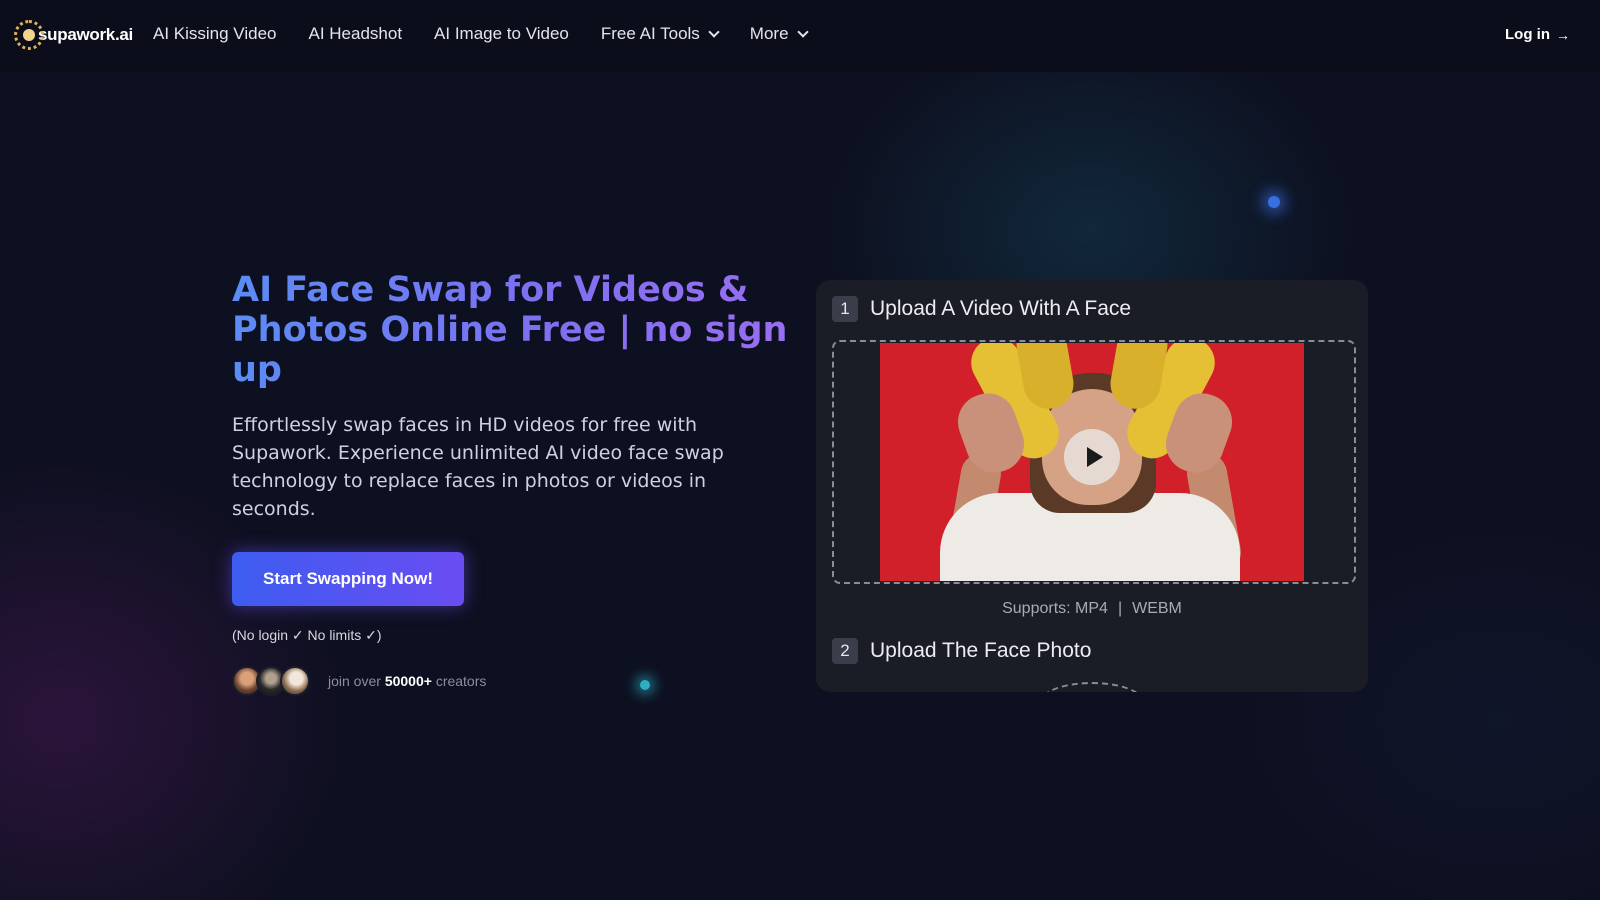  Describe the element at coordinates (29, 35) in the screenshot. I see `sun-dots-logo-icon` at that location.